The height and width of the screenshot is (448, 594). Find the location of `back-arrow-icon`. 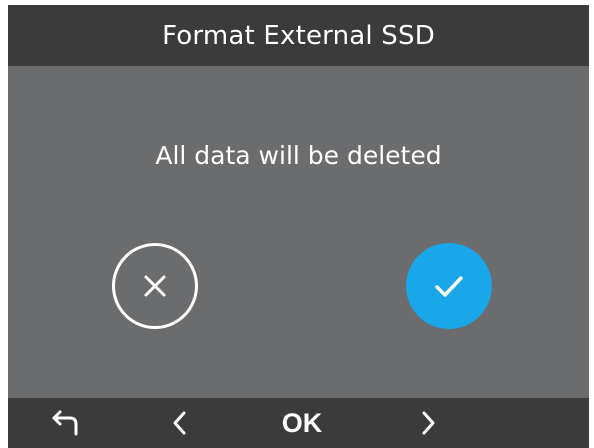

back-arrow-icon is located at coordinates (65, 423).